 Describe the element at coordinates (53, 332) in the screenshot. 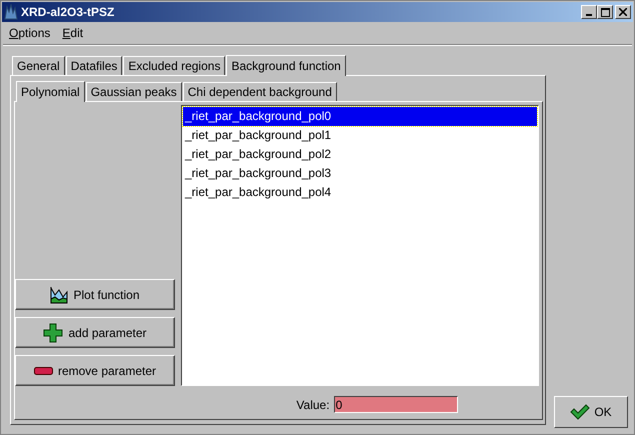

I see `plus-icon` at that location.